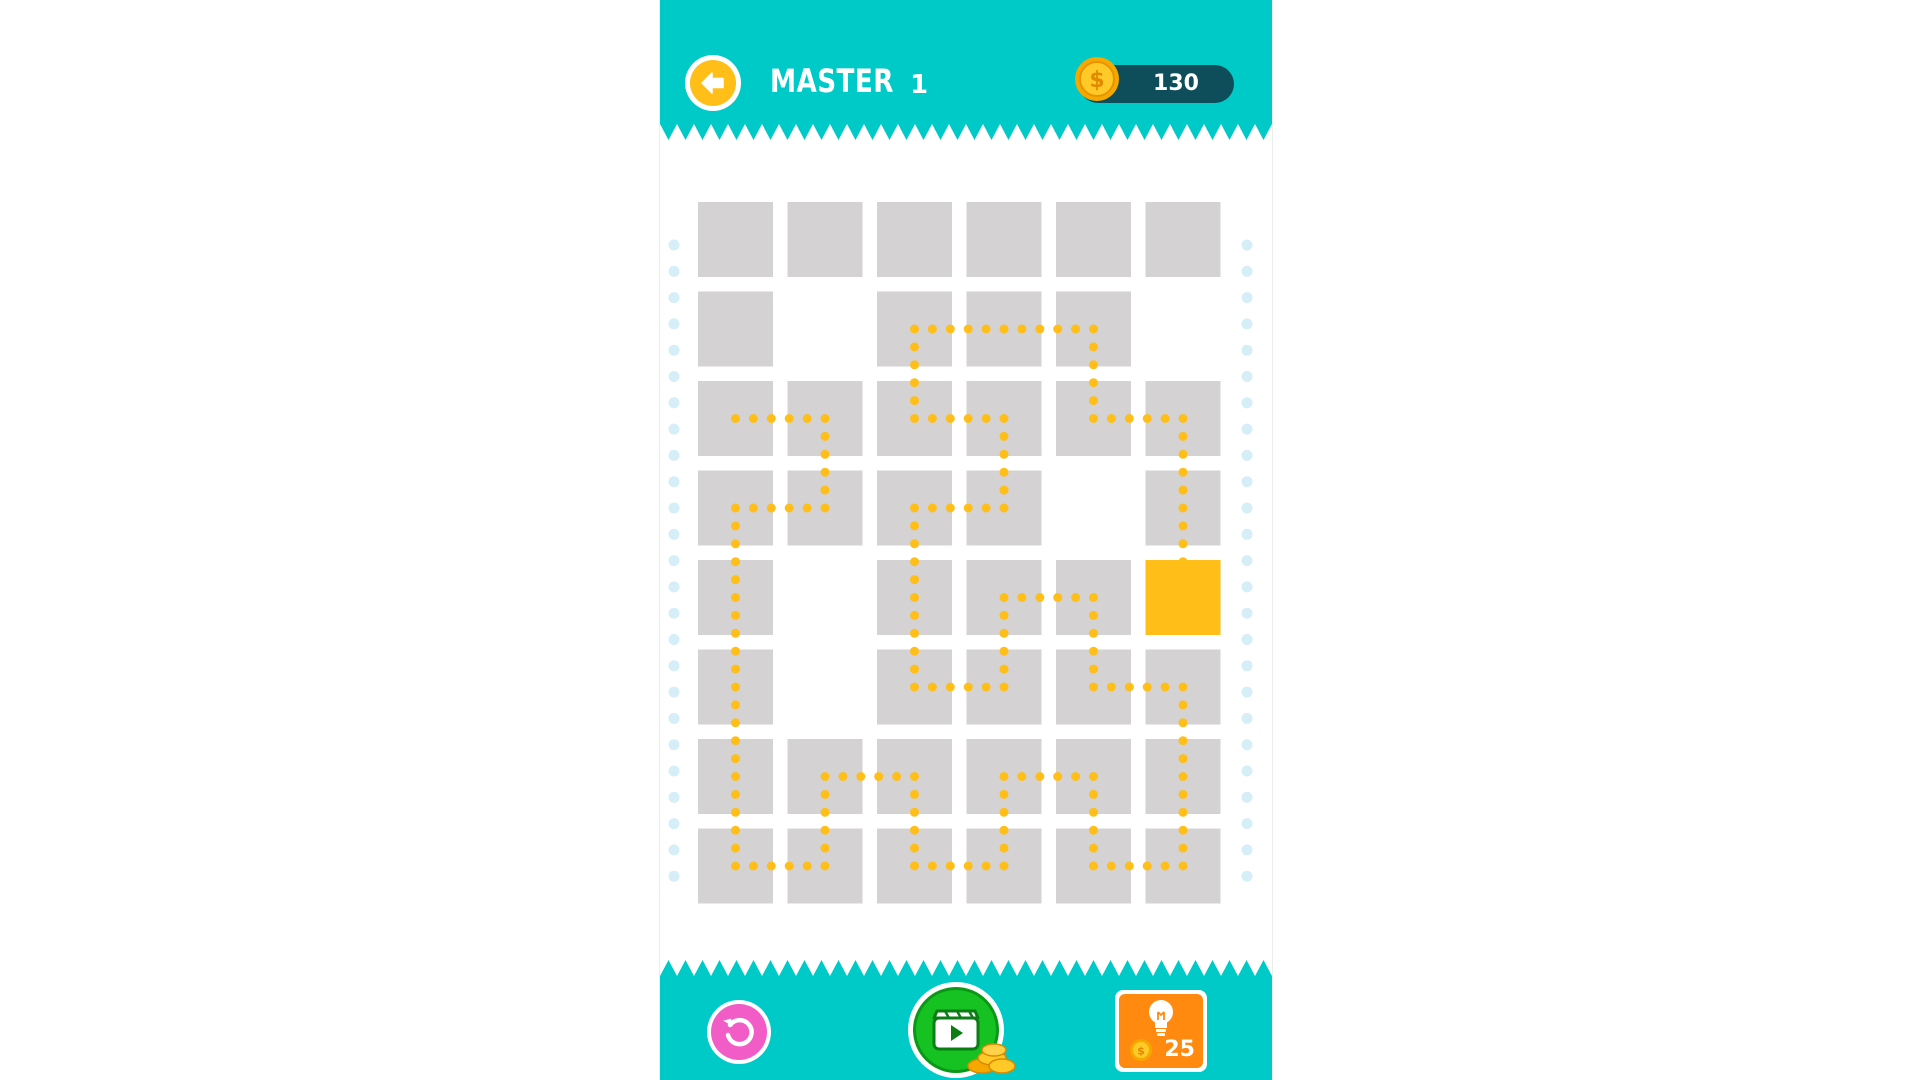 The width and height of the screenshot is (1920, 1080). I want to click on restart-button-face, so click(739, 1032).